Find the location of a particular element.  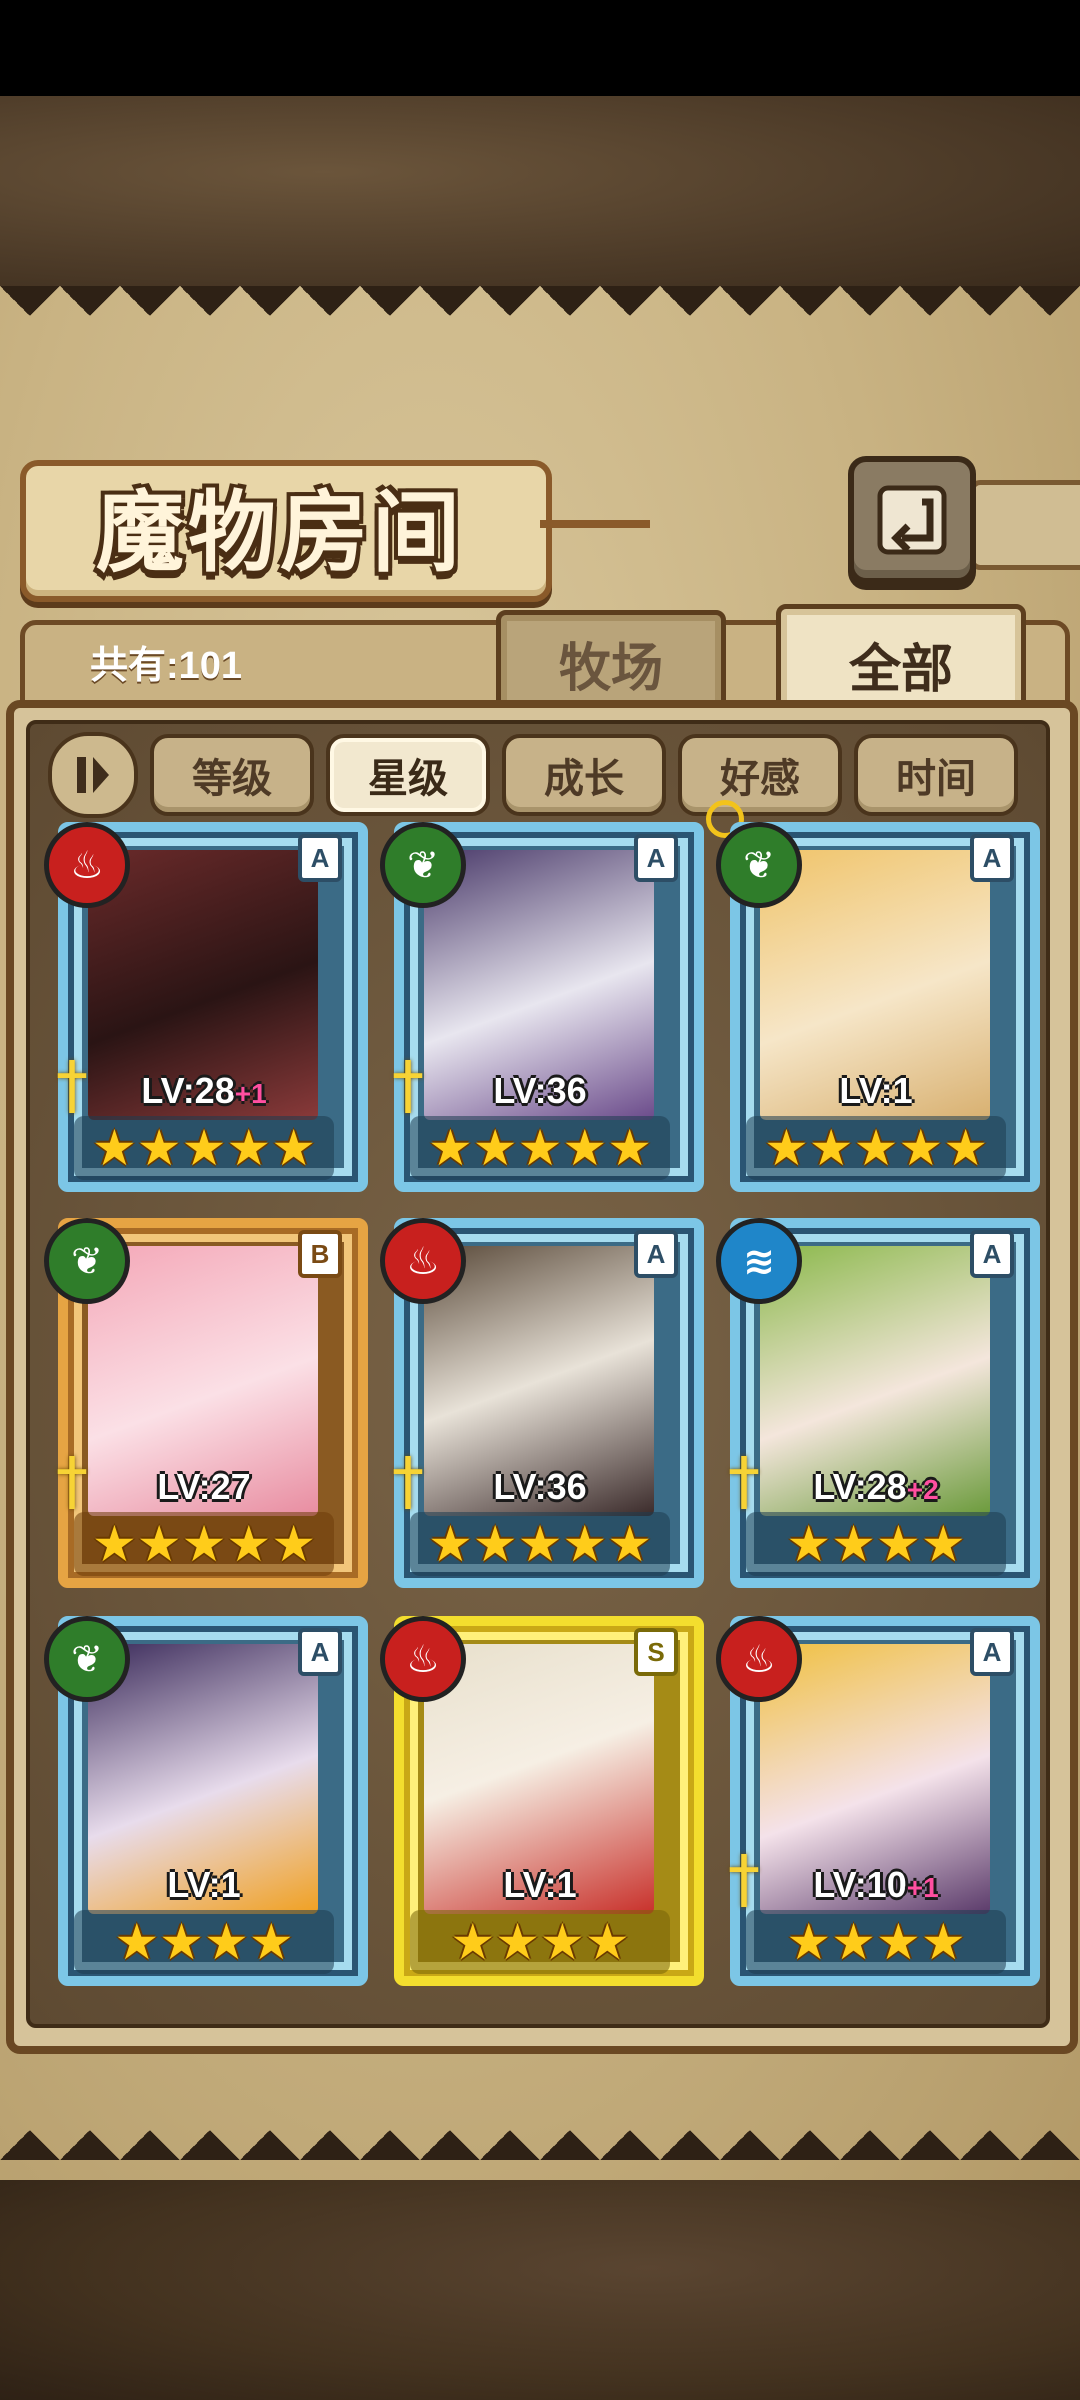

map-background-bottom is located at coordinates (540, 2290).